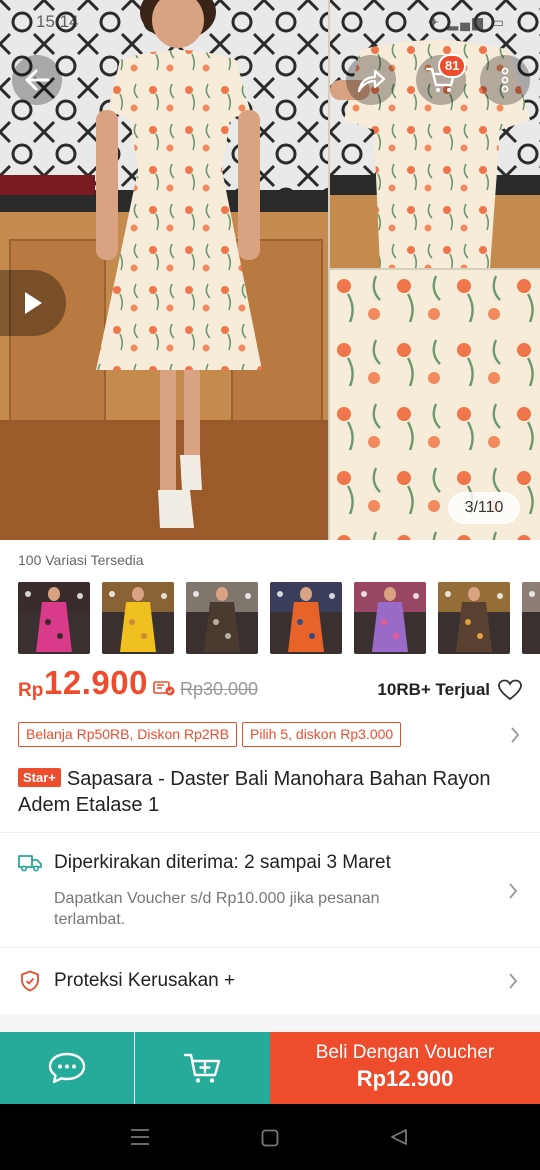 This screenshot has width=540, height=1170. I want to click on chat-button, so click(67, 1068).